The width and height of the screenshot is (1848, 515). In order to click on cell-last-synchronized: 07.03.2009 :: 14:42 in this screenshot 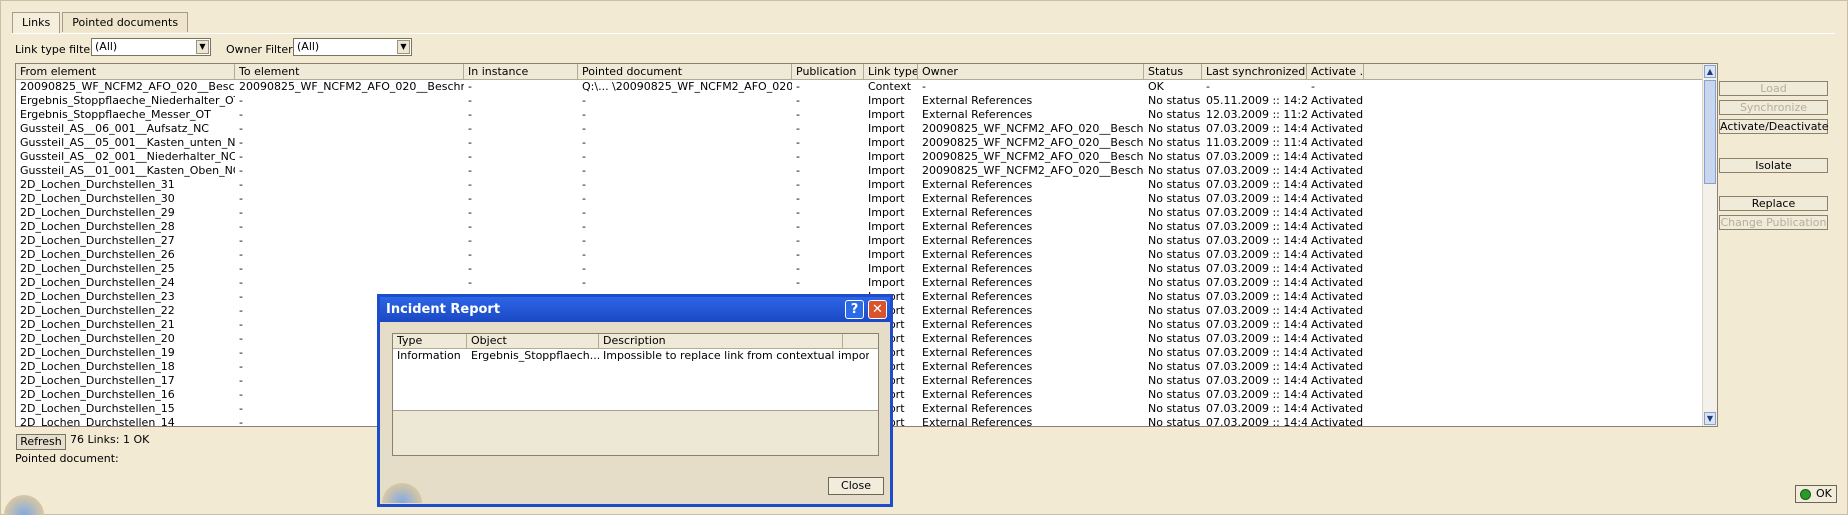, I will do `click(1256, 156)`.